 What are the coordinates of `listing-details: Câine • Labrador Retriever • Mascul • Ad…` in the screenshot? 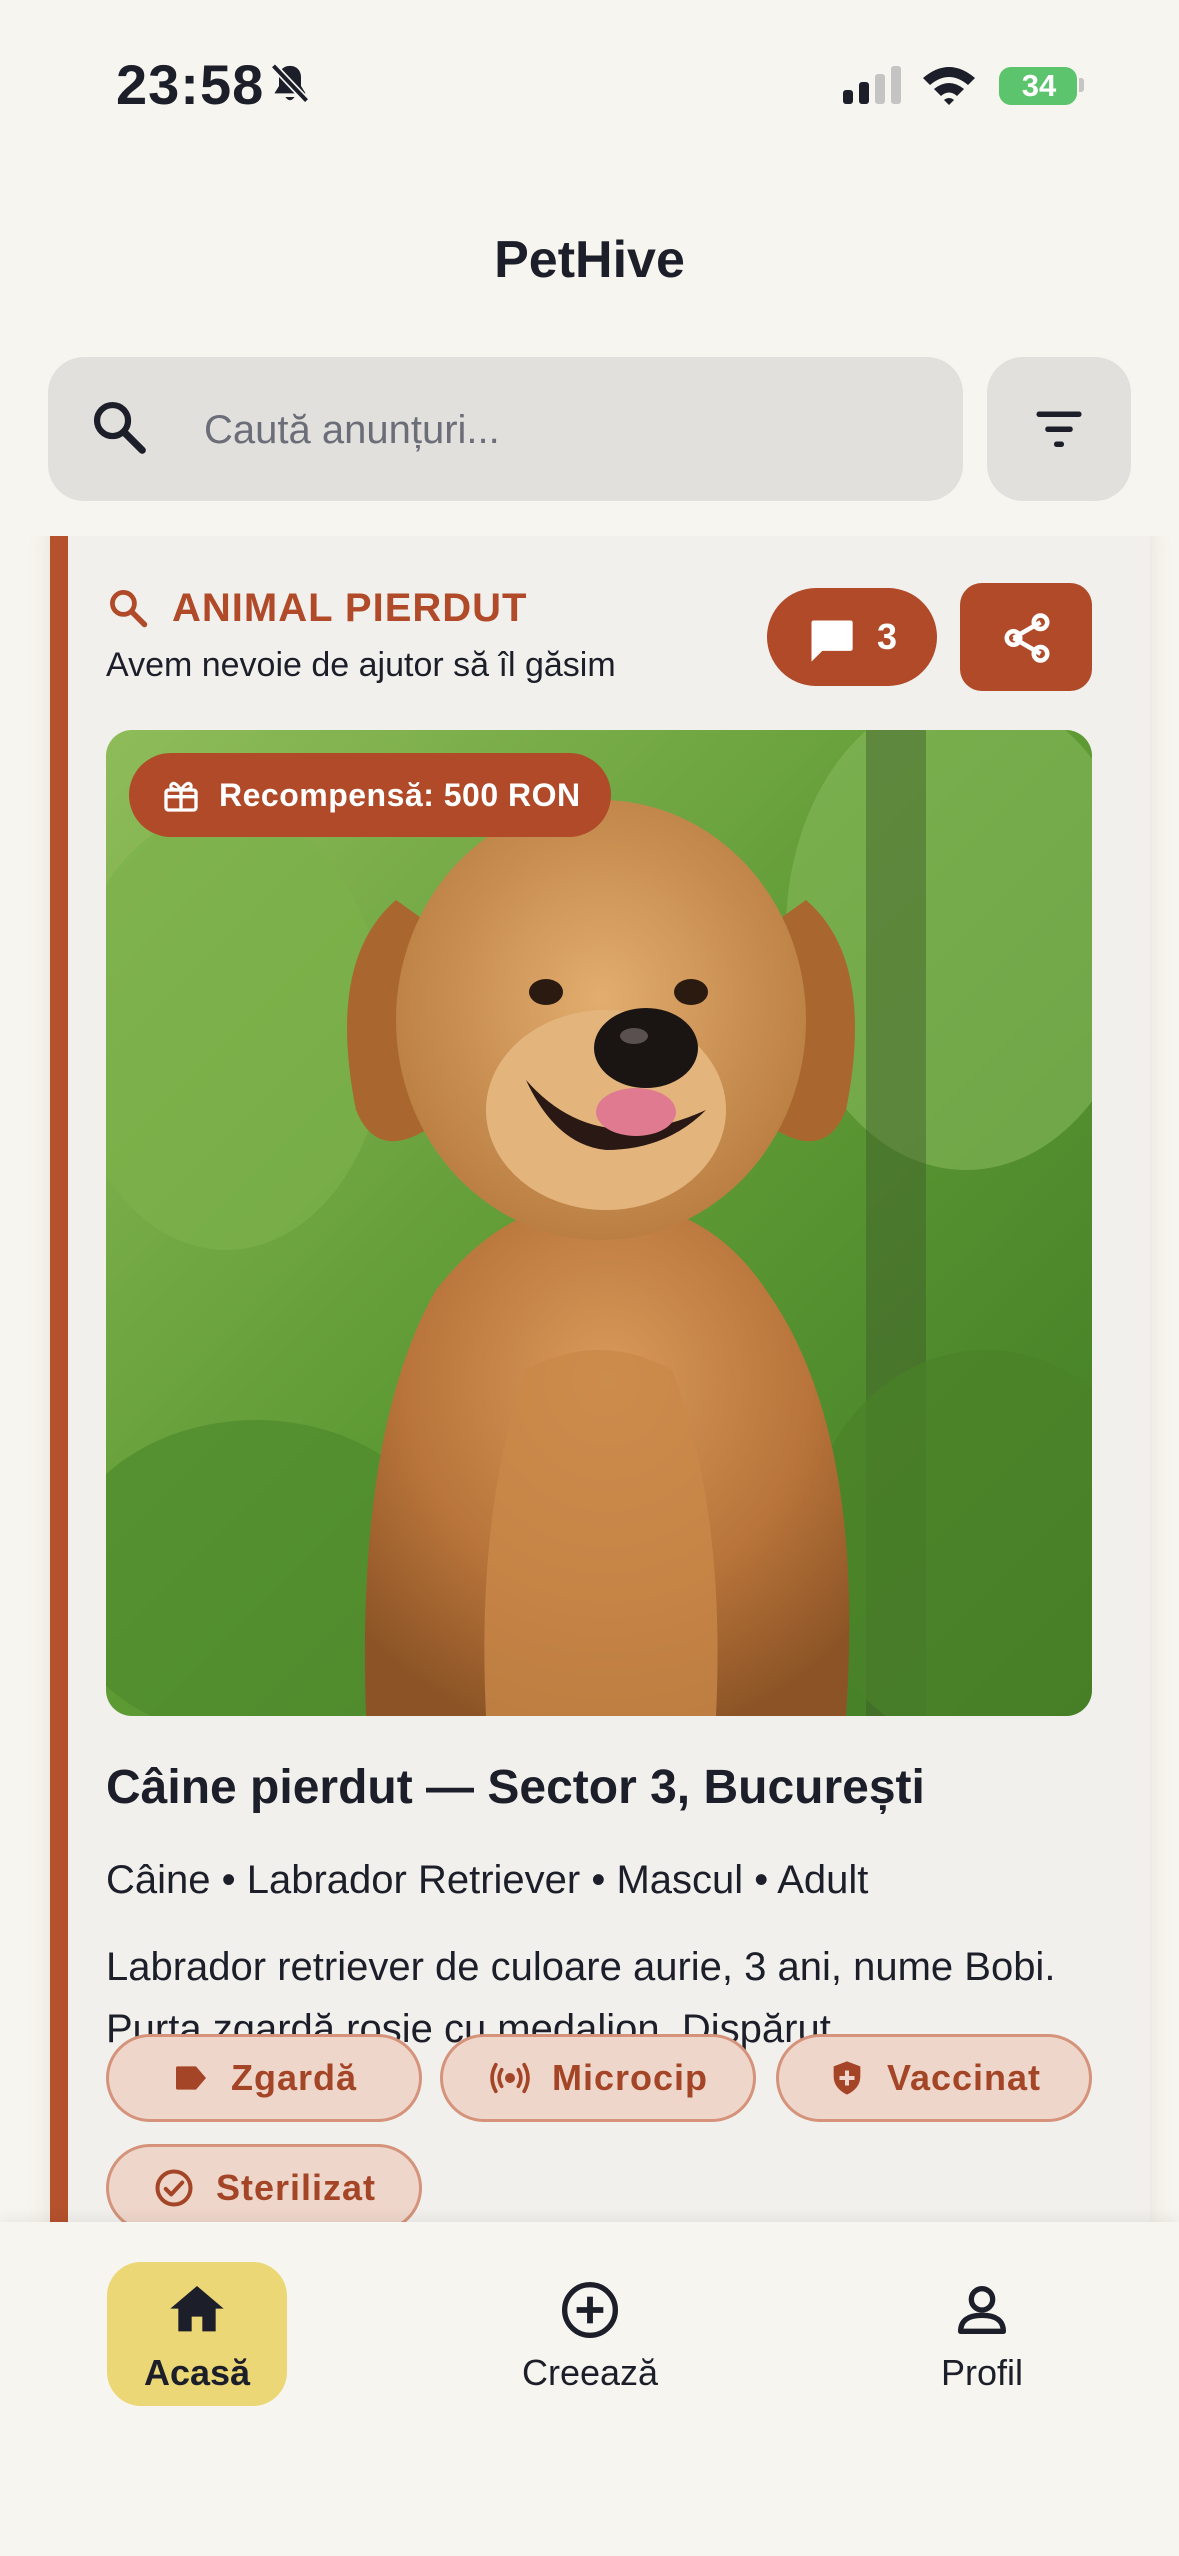 It's located at (487, 1880).